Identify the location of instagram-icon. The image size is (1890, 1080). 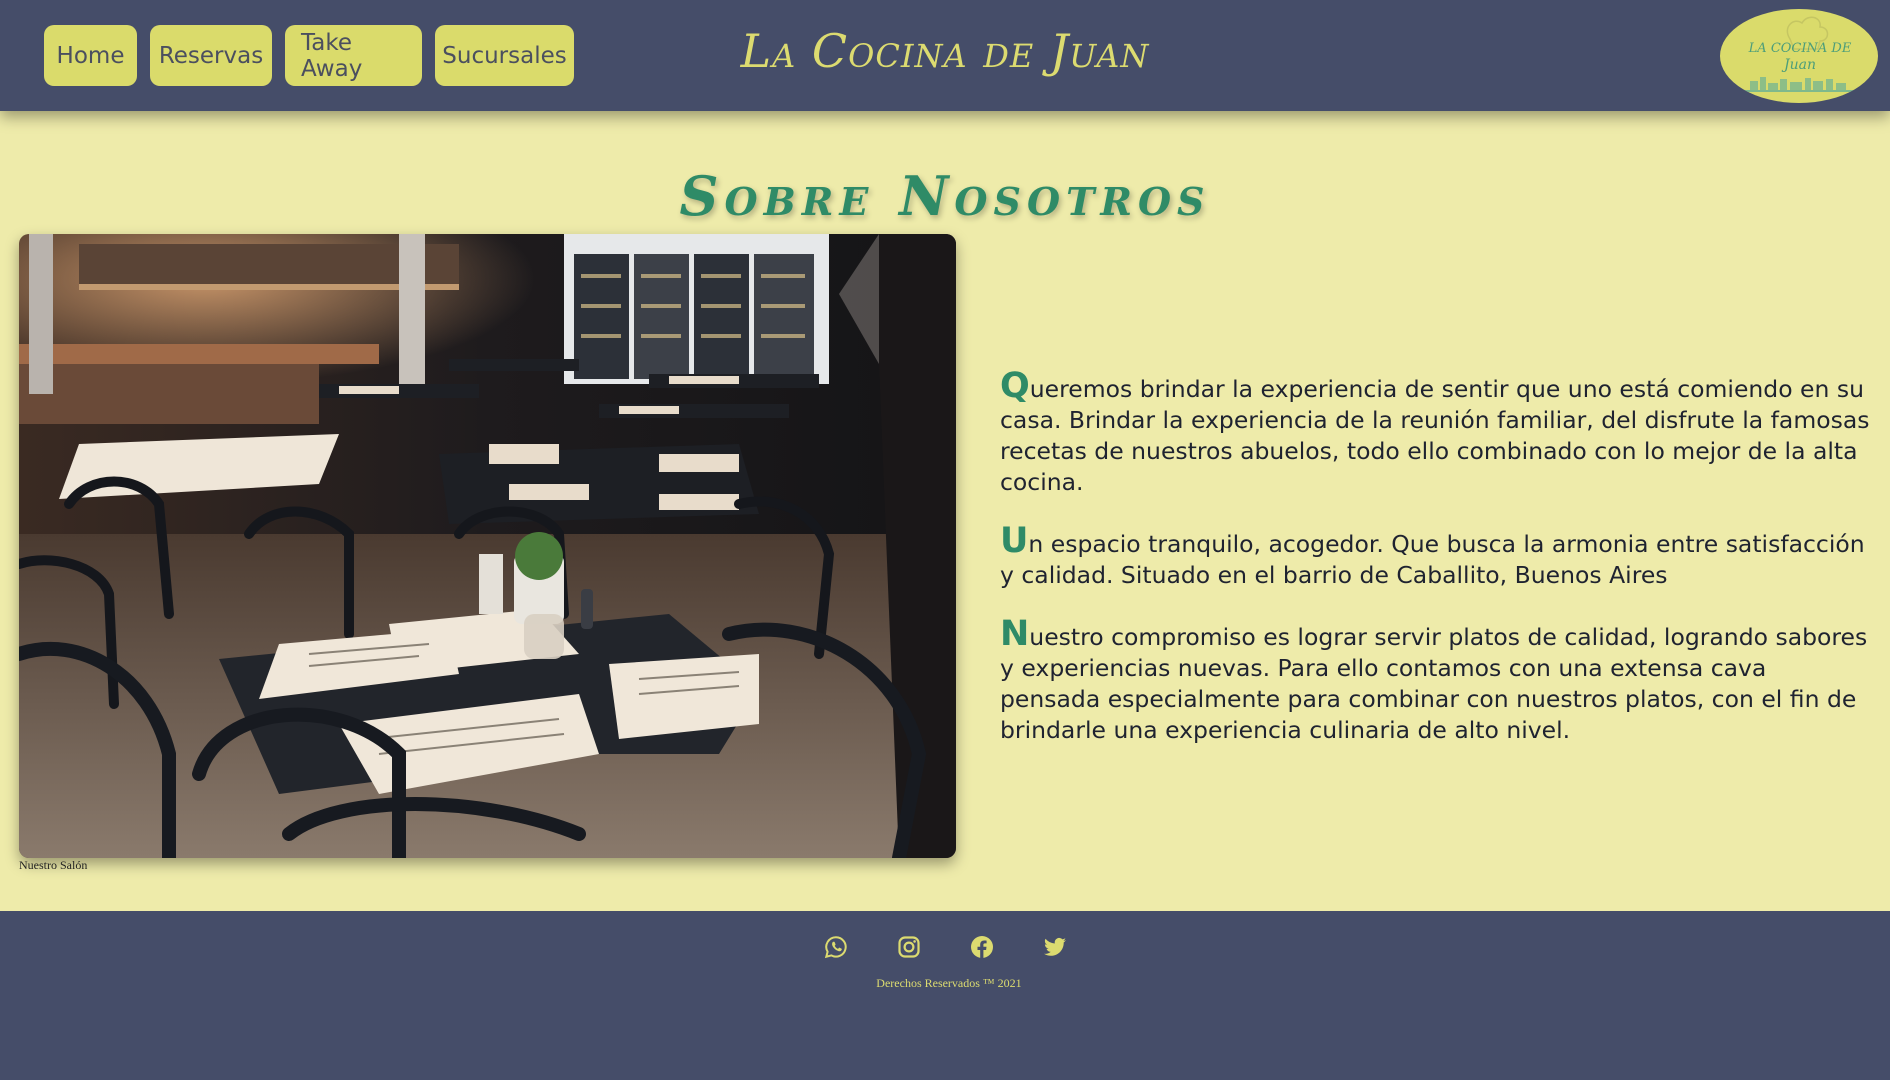
(909, 947).